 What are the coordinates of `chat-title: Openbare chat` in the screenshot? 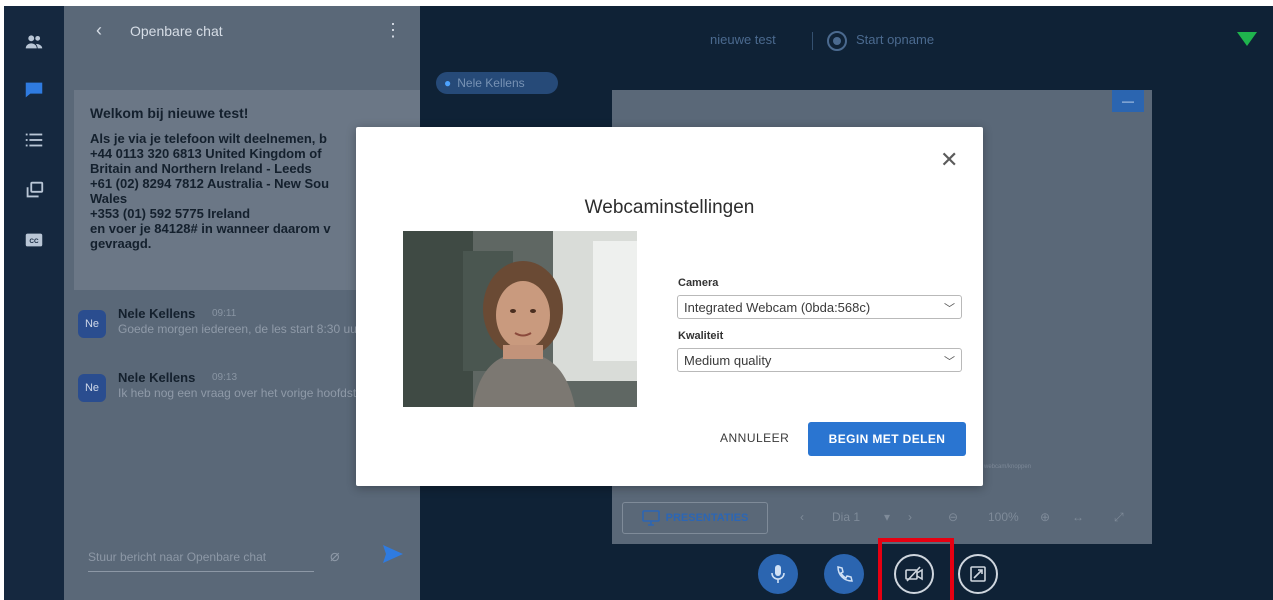 It's located at (176, 31).